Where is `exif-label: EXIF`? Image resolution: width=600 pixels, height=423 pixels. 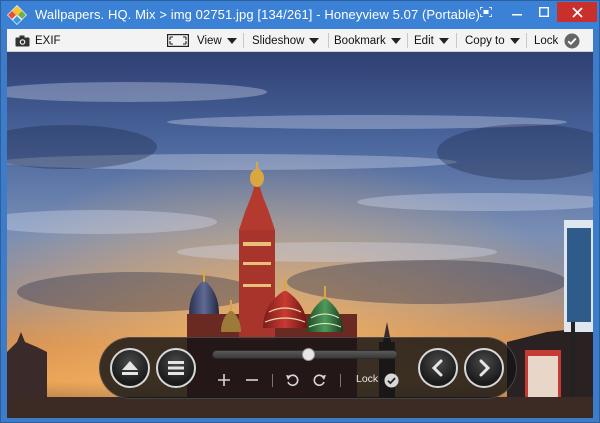 exif-label: EXIF is located at coordinates (48, 40).